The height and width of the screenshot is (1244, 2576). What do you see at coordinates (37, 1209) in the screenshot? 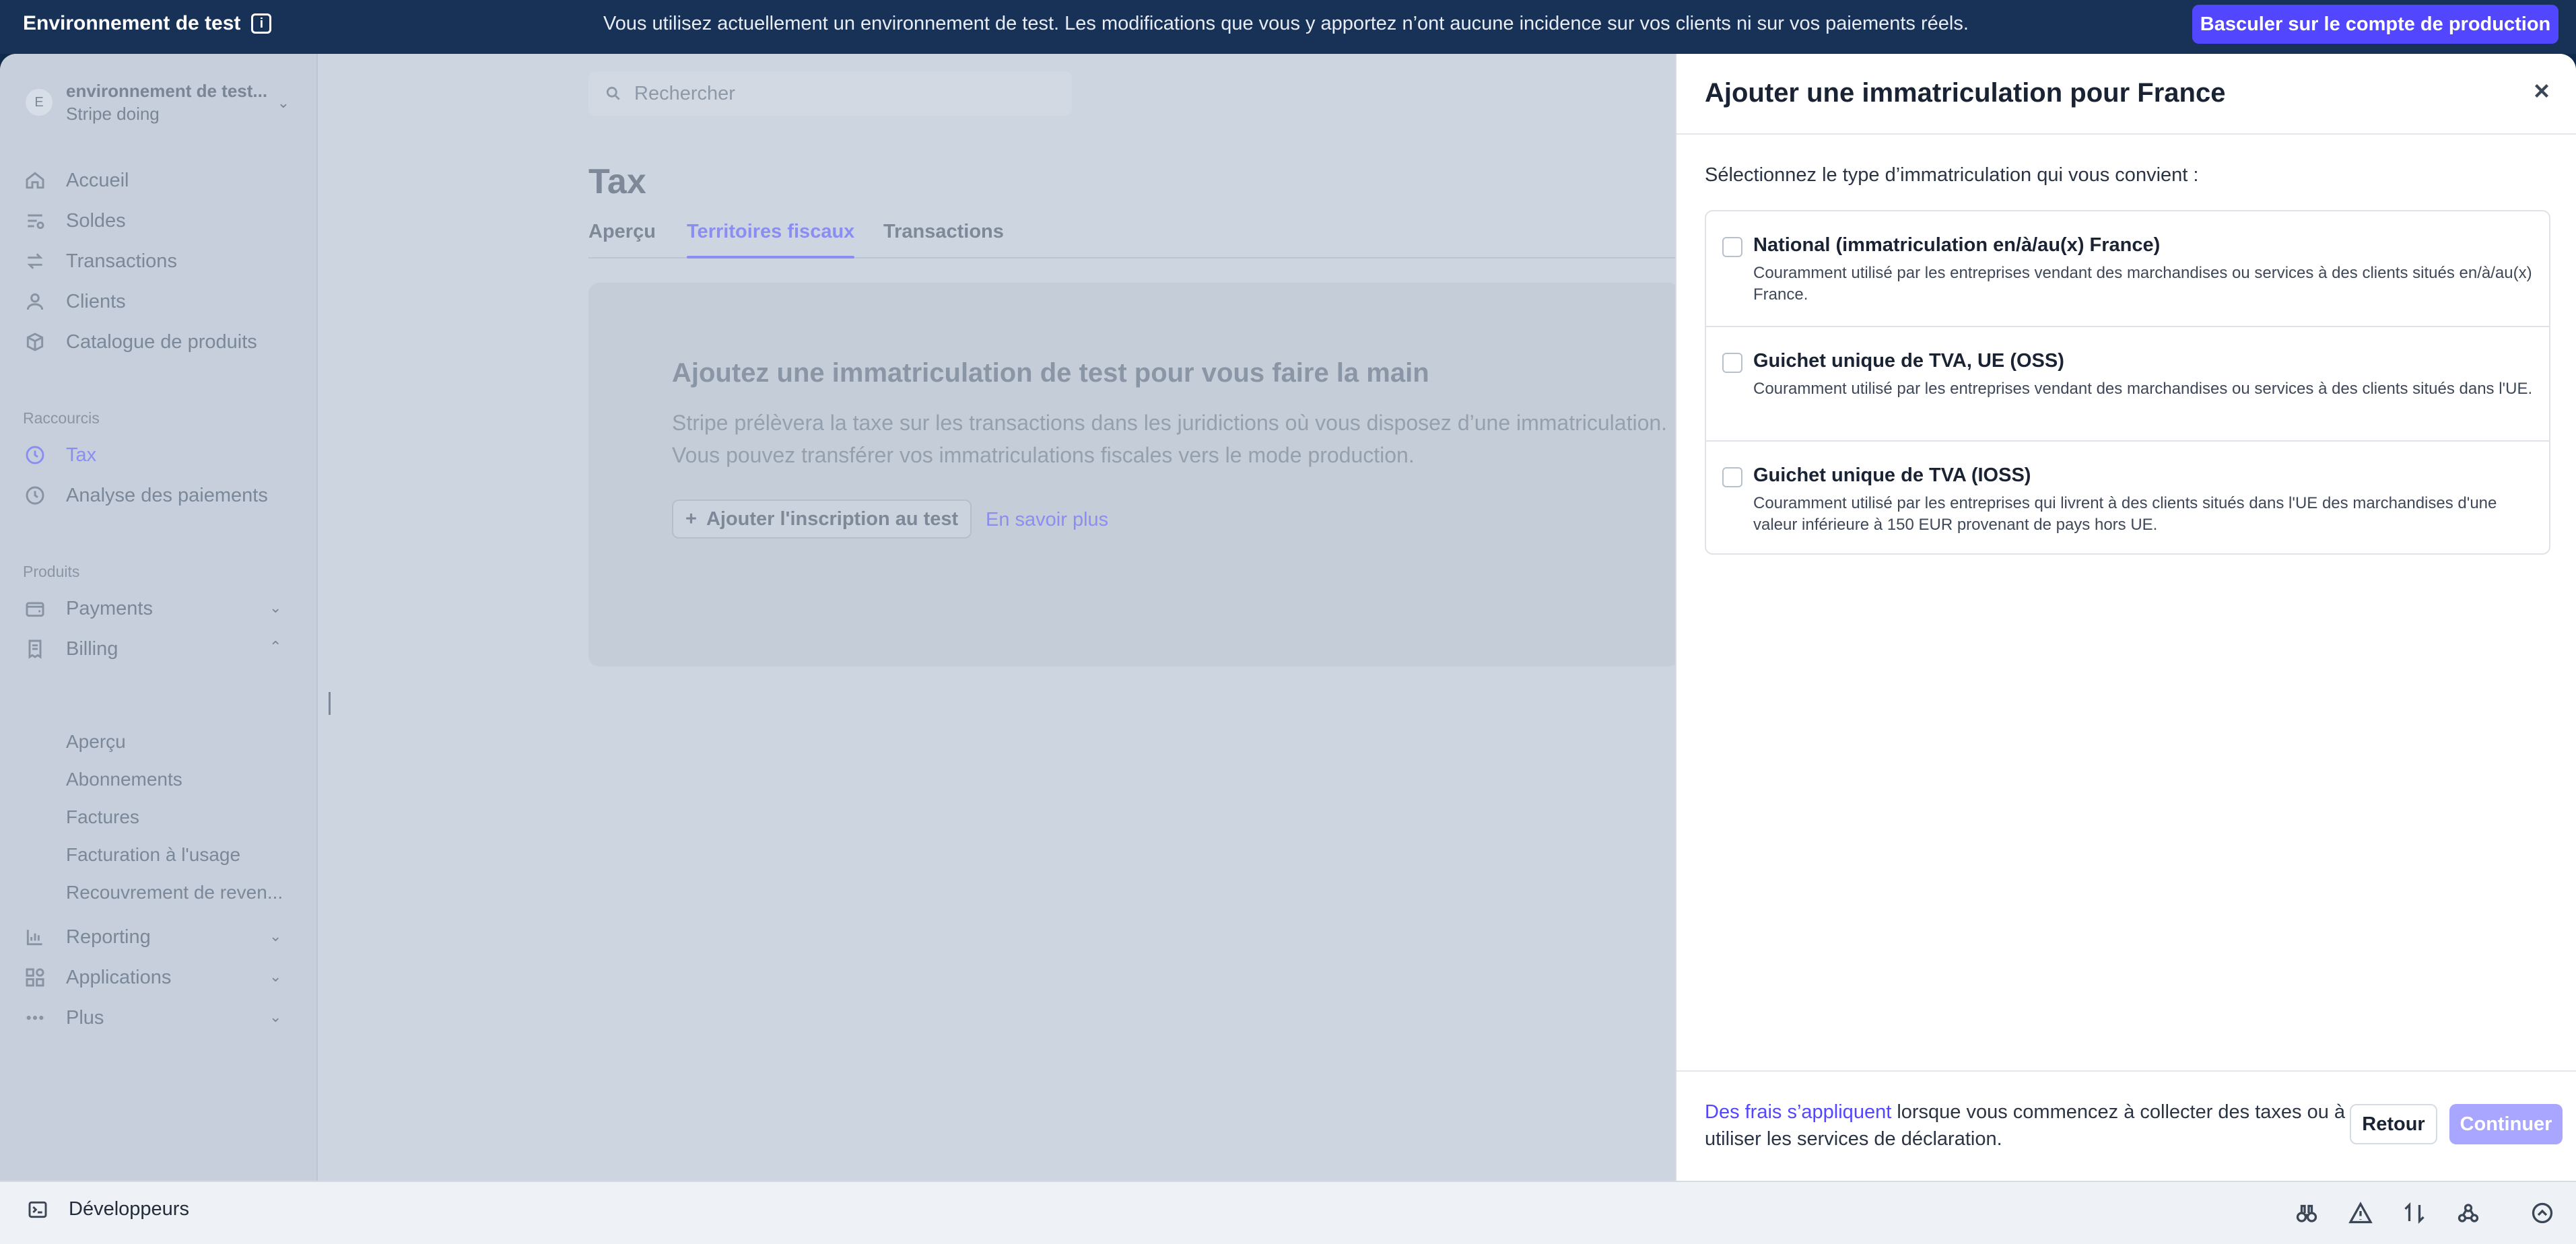
I see `terminal-icon` at bounding box center [37, 1209].